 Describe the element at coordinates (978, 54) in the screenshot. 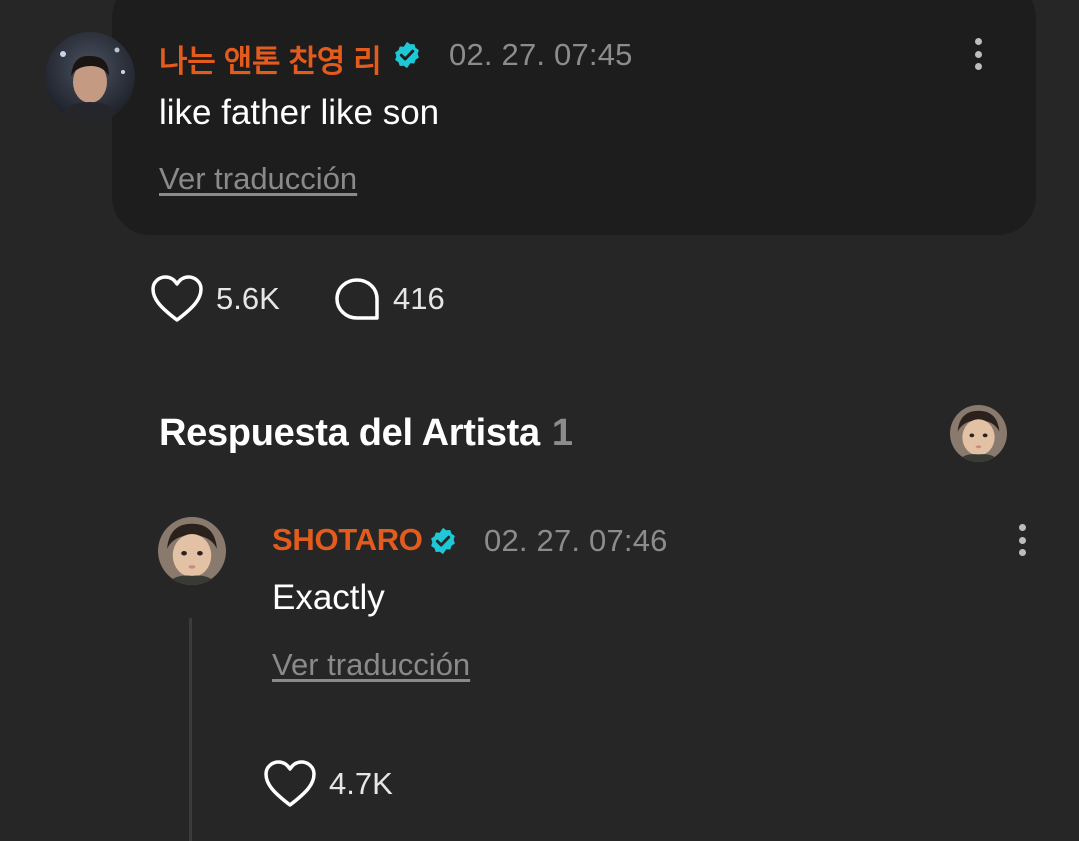

I see `comment-more-options-icon` at that location.